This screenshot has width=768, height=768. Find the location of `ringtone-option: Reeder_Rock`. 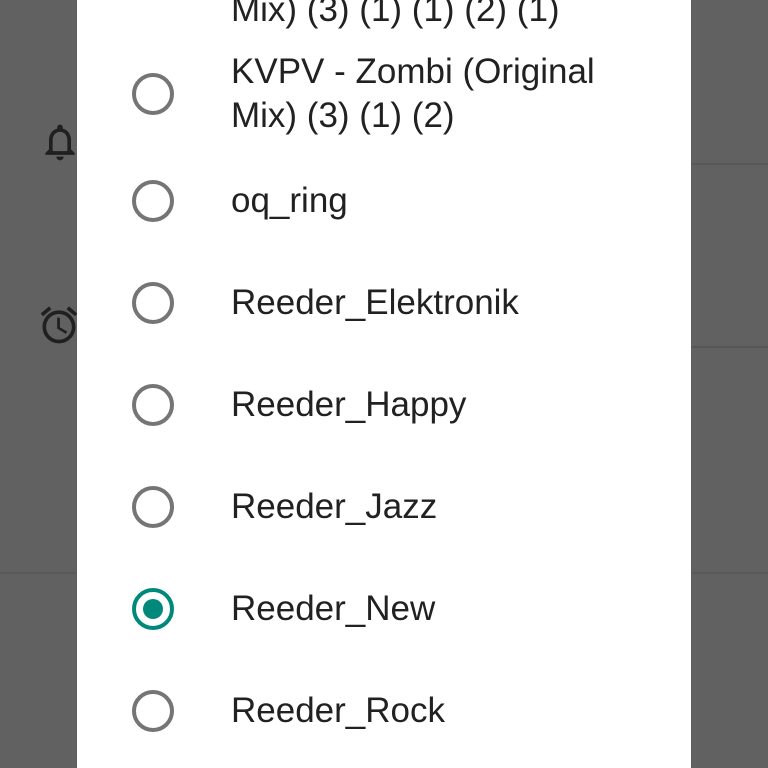

ringtone-option: Reeder_Rock is located at coordinates (384, 711).